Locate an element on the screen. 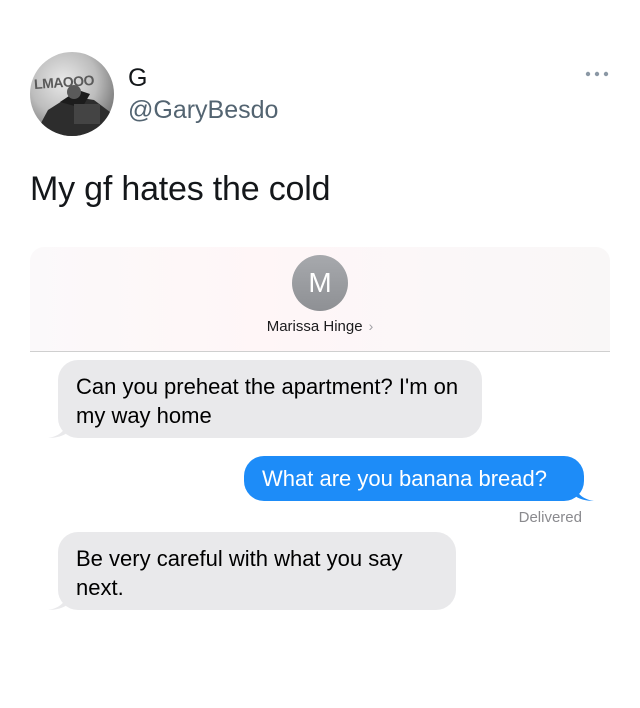 The width and height of the screenshot is (640, 708). more-horizontal-icon is located at coordinates (597, 74).